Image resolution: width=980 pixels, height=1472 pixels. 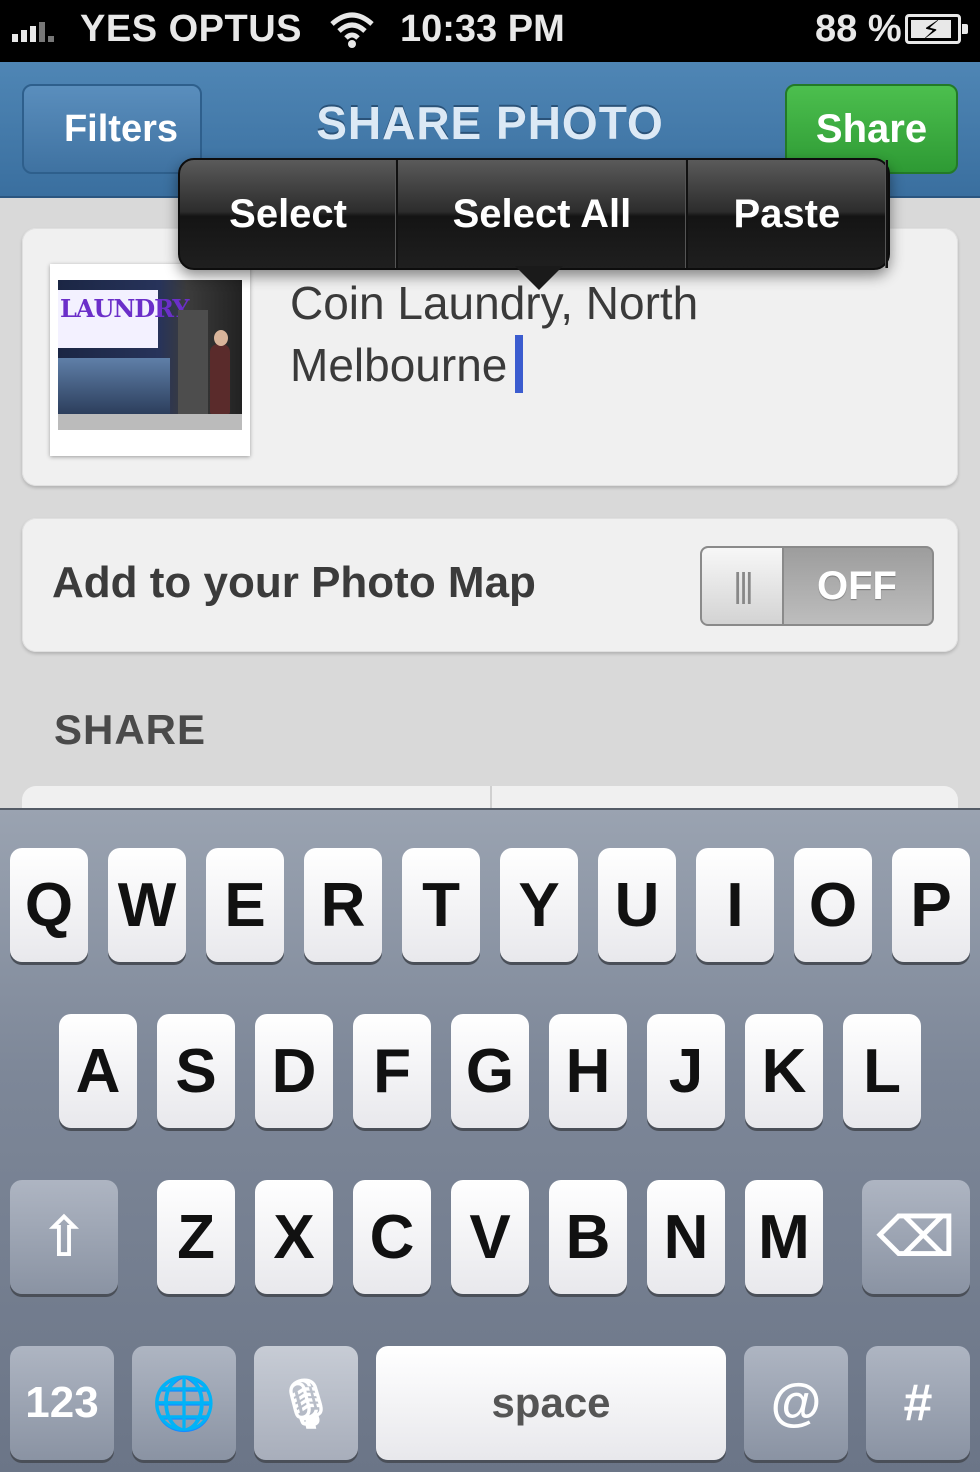 What do you see at coordinates (610, 334) in the screenshot?
I see `caption-input: Coin Laundry, North Melbourne` at bounding box center [610, 334].